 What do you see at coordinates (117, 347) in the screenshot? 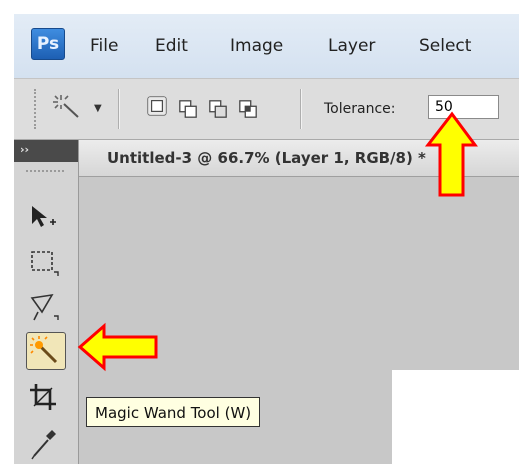
I see `annotation-arrow-left` at bounding box center [117, 347].